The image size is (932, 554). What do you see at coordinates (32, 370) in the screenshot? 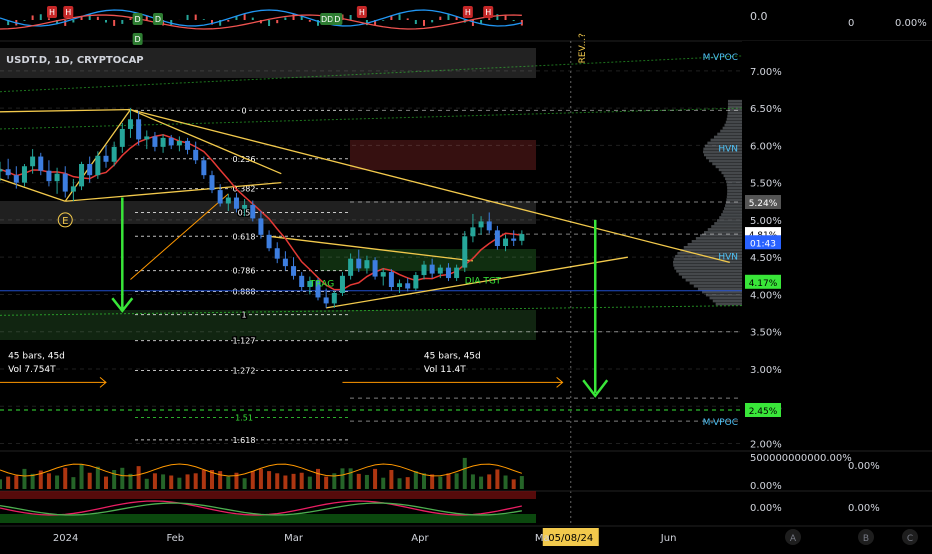
I see `bar-count-annotation: Vol 7.754T` at bounding box center [32, 370].